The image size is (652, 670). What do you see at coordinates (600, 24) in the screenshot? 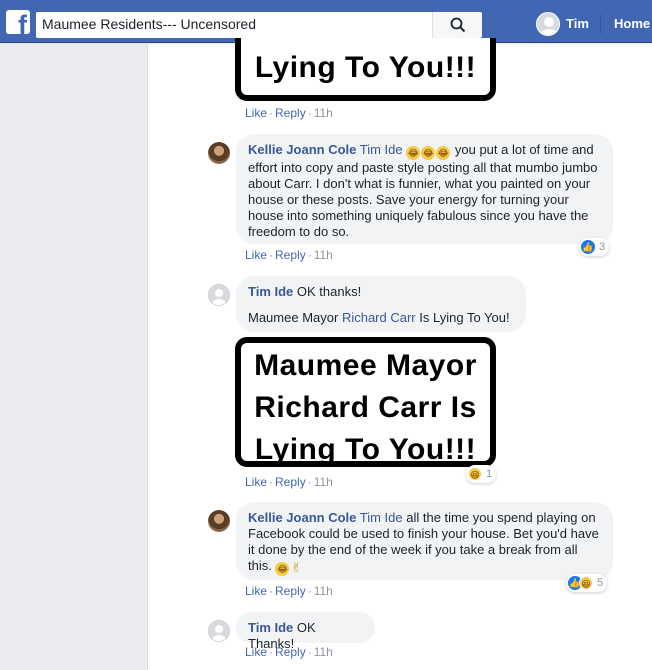
I see `divider` at bounding box center [600, 24].